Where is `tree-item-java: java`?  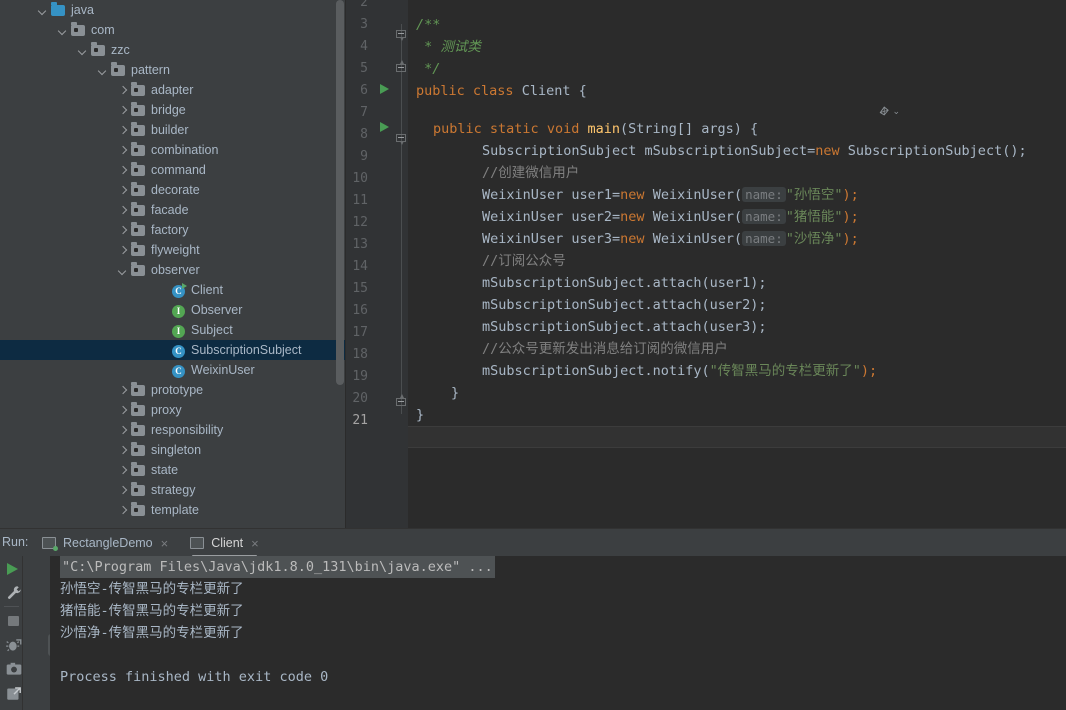
tree-item-java: java is located at coordinates (173, 10).